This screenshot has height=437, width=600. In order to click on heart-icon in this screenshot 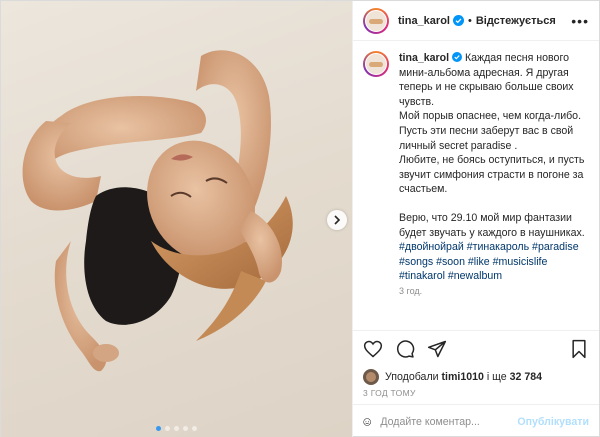, I will do `click(373, 349)`.